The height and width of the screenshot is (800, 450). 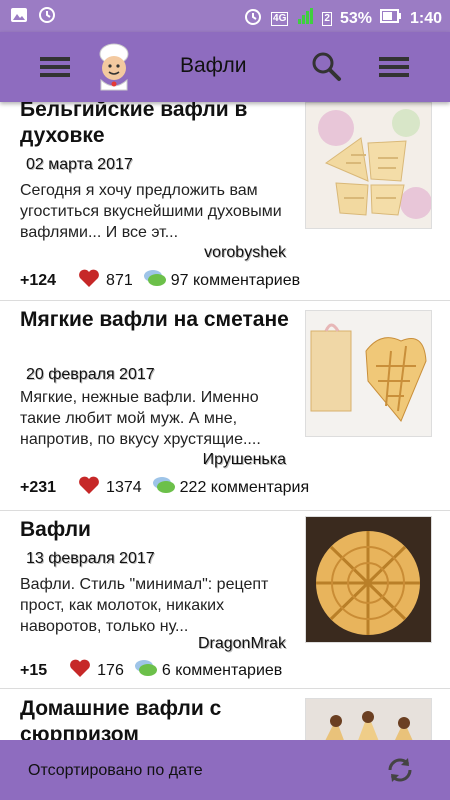 I want to click on app-toolbar: Вафли, so click(x=225, y=67).